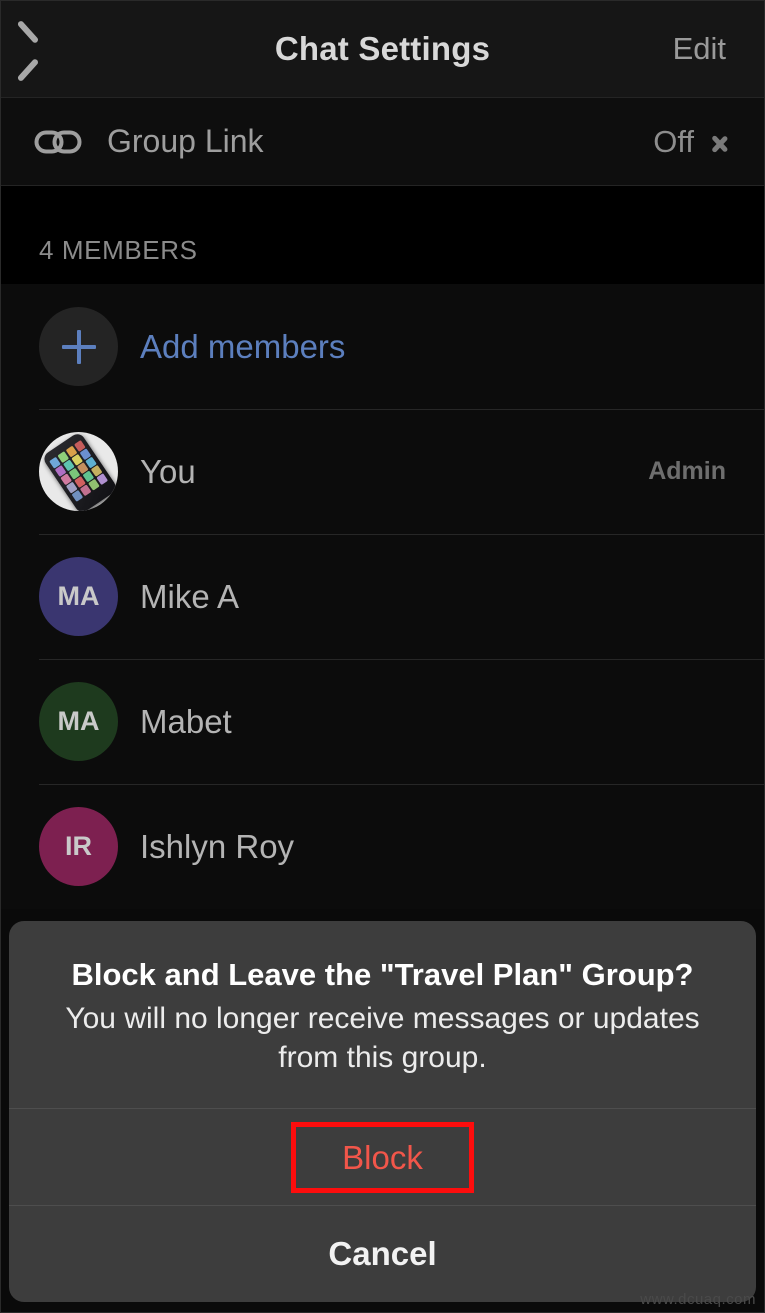  Describe the element at coordinates (186, 721) in the screenshot. I see `member-name: Mabet` at that location.